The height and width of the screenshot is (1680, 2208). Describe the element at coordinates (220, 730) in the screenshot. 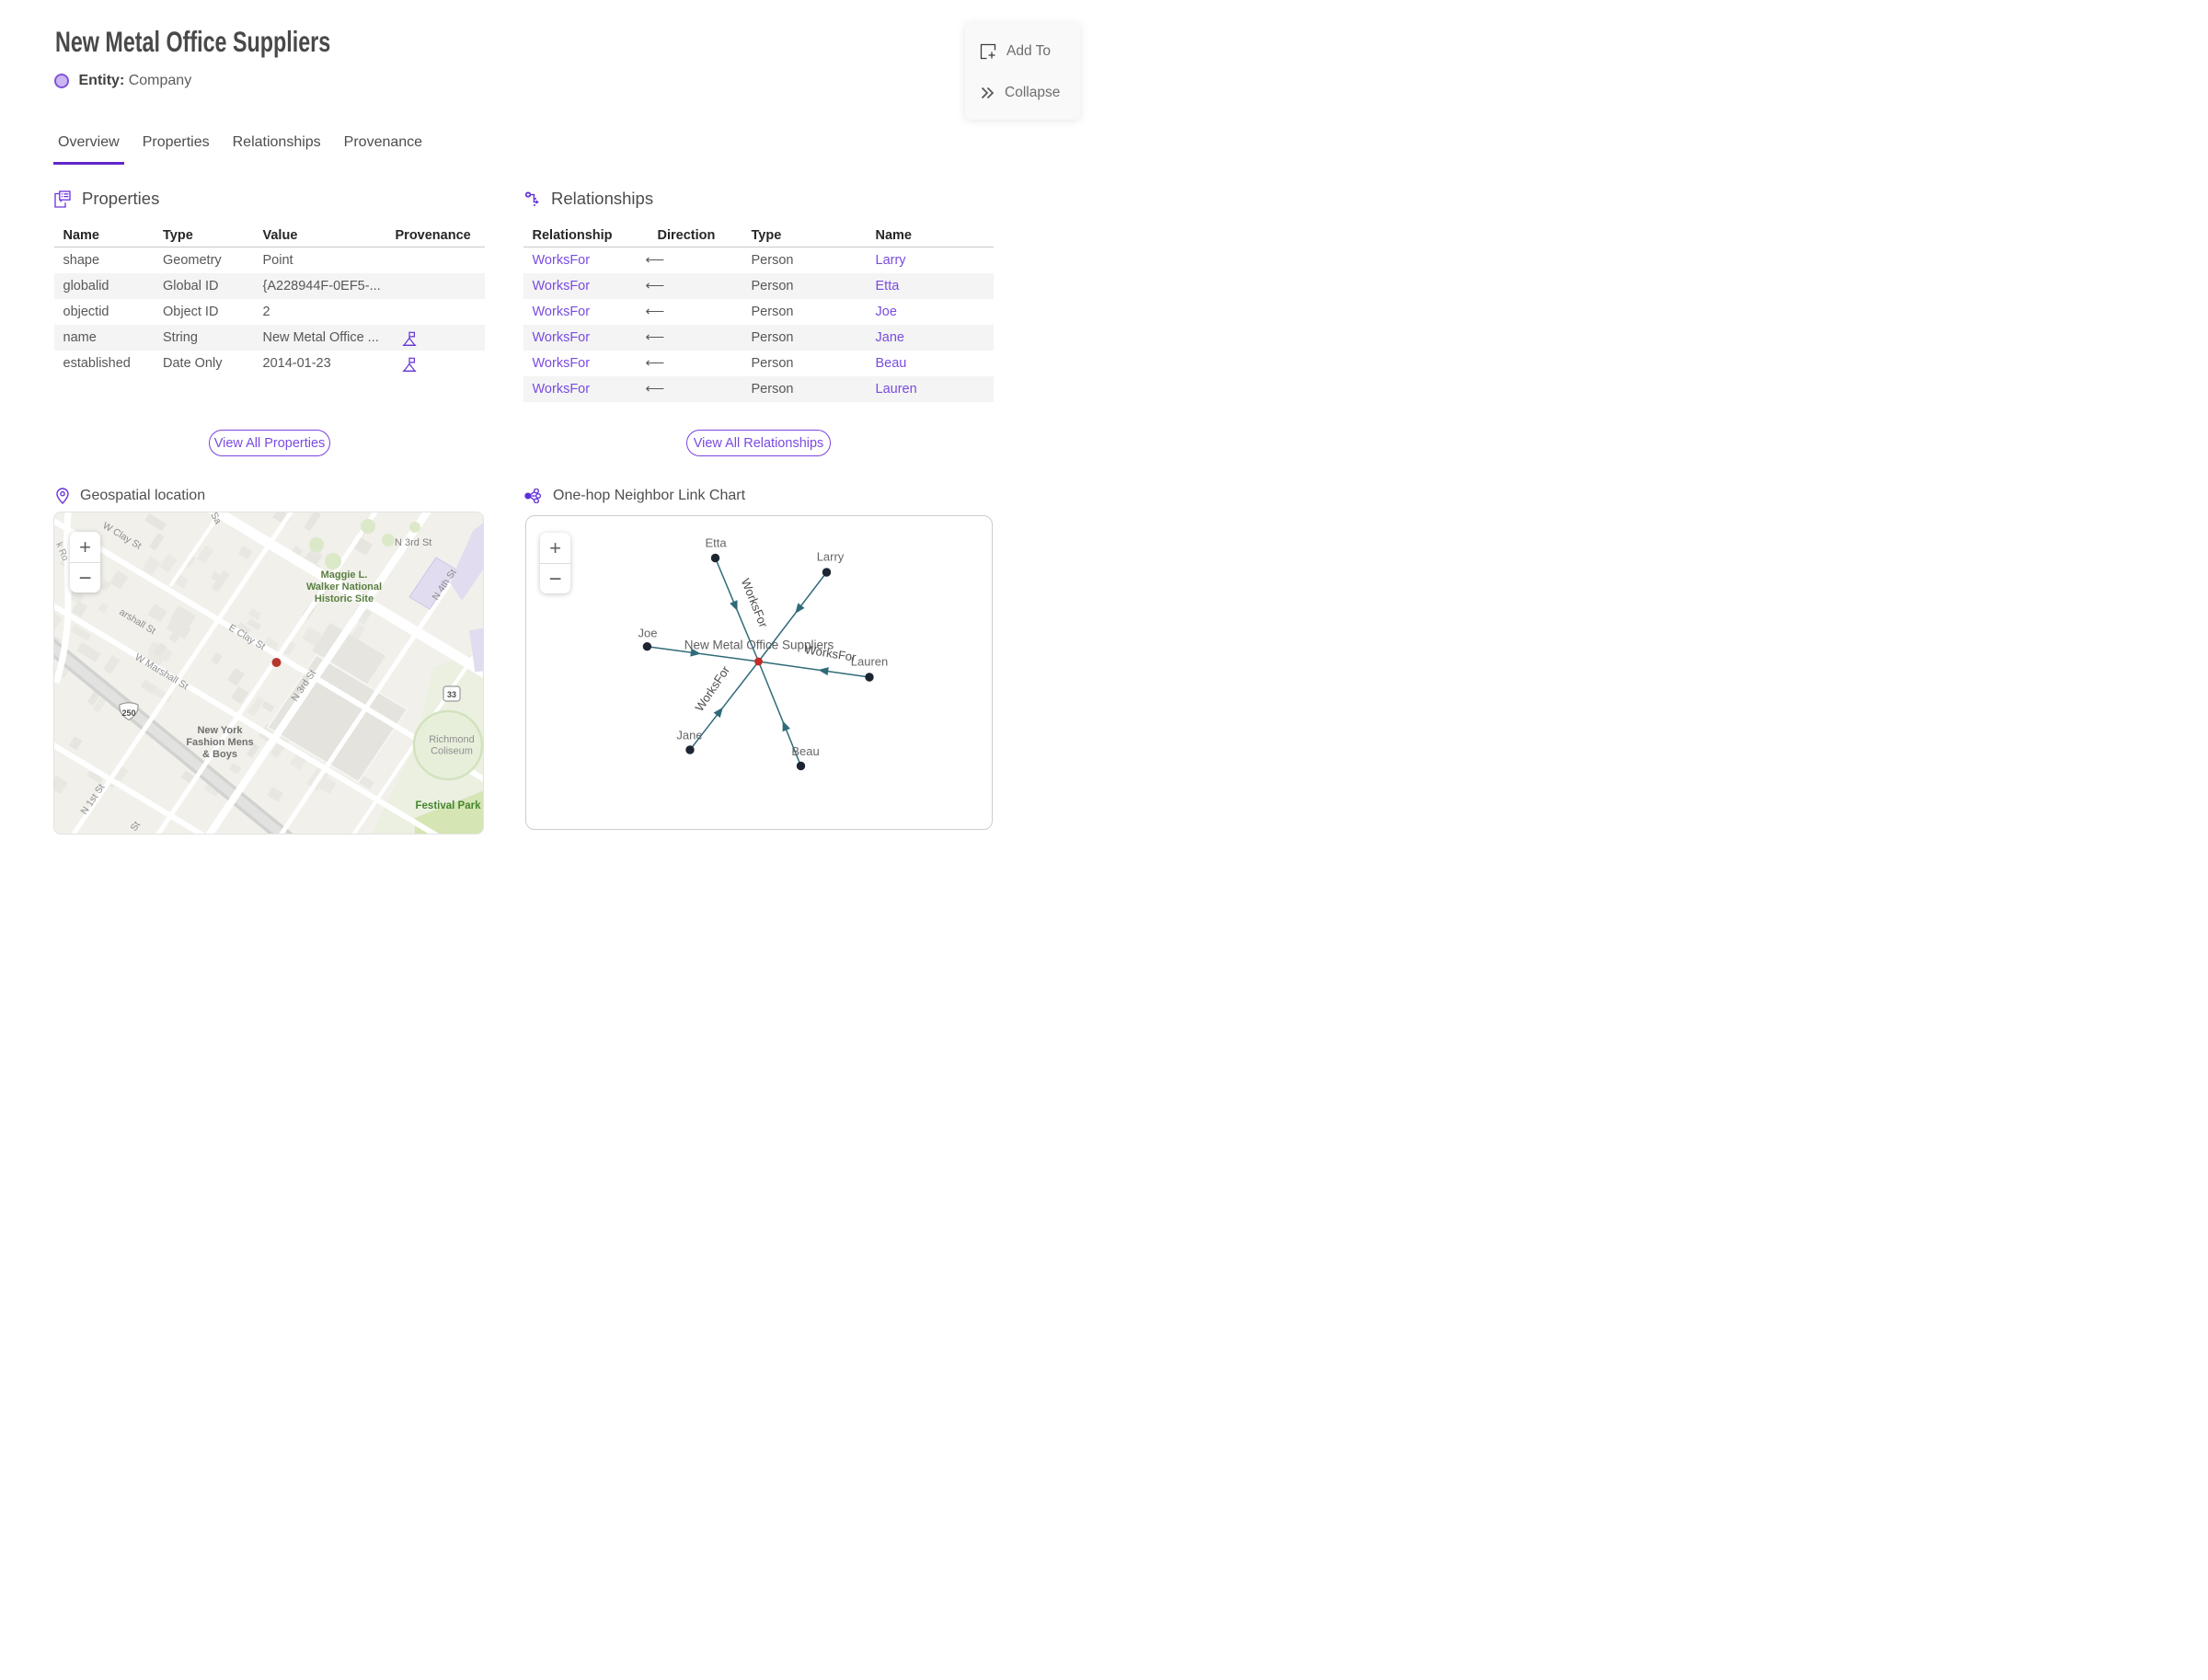

I see `svg-text: New York` at that location.